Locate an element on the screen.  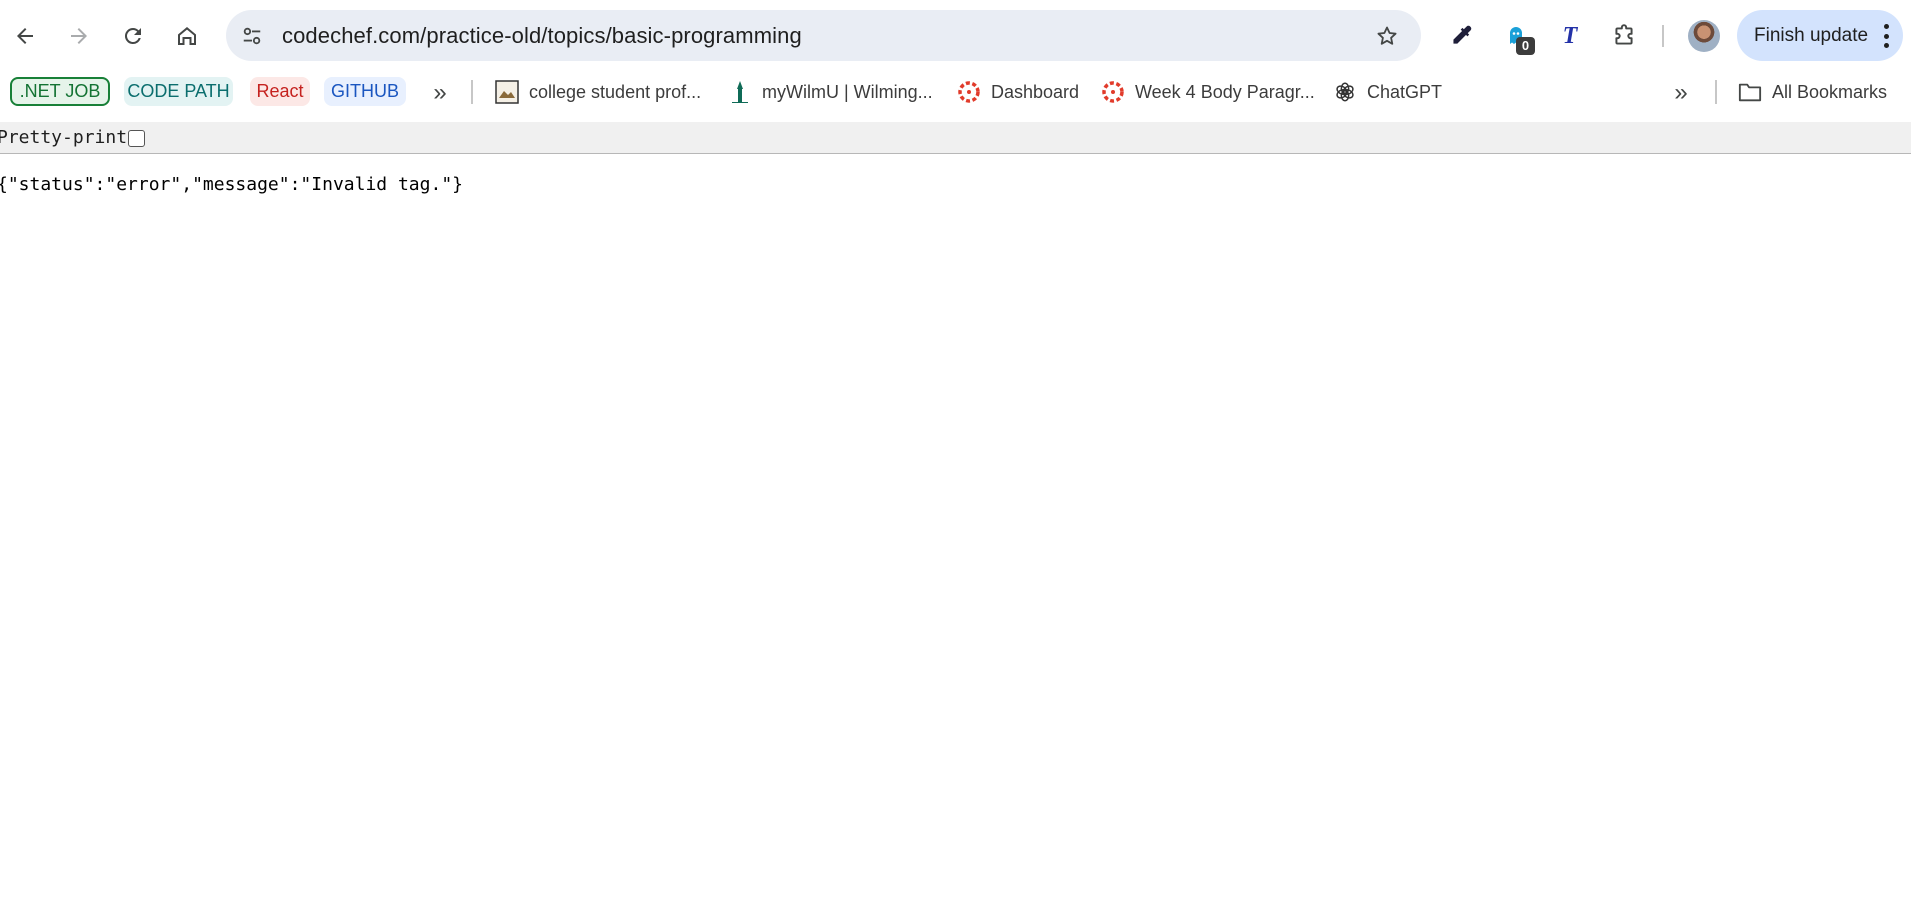
reload-button is located at coordinates (133, 36).